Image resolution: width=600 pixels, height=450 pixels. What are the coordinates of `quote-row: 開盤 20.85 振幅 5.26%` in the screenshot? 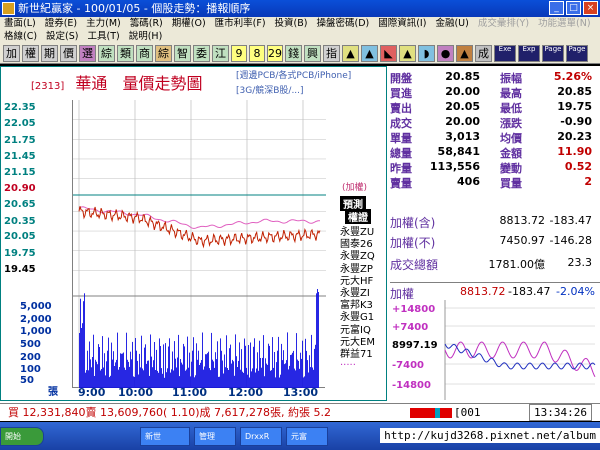 It's located at (495, 78).